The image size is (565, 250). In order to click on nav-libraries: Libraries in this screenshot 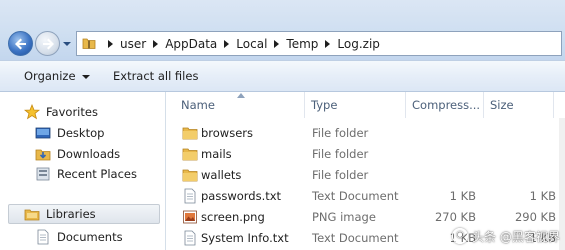, I will do `click(84, 214)`.